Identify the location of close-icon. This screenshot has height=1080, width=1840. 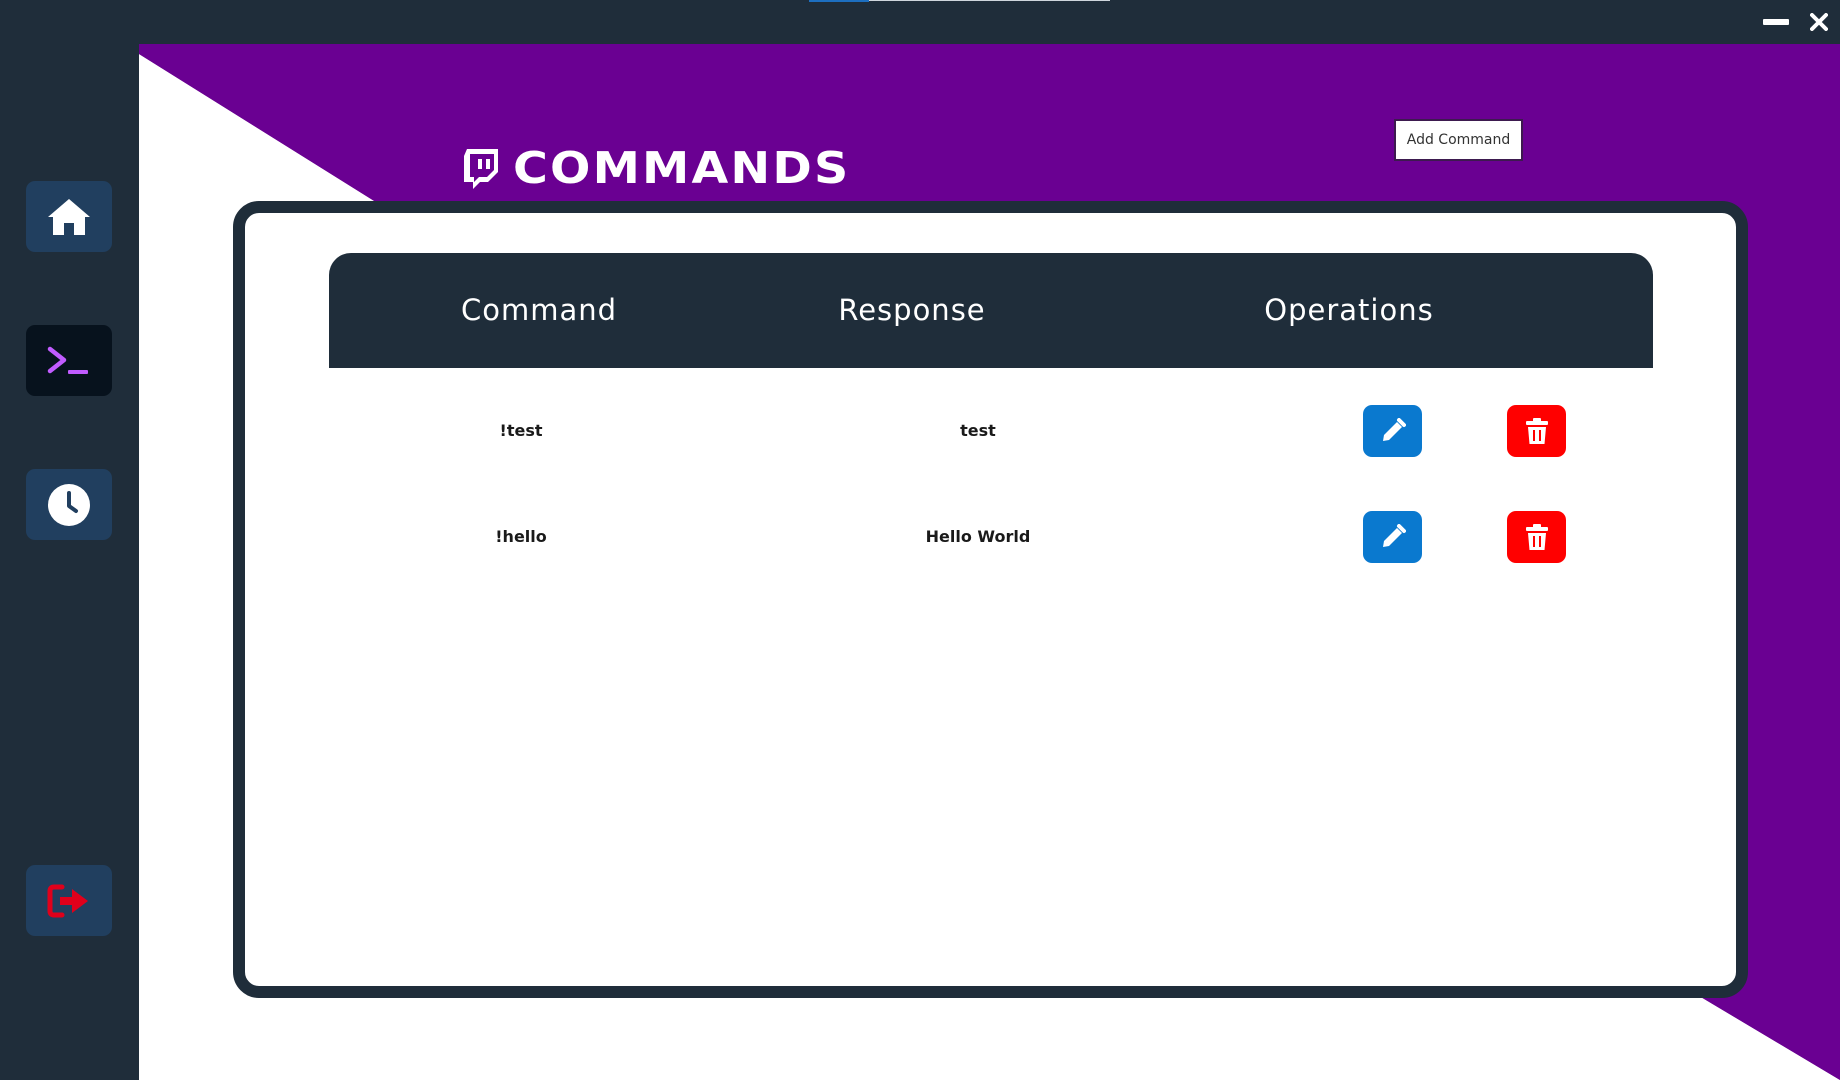
(1819, 22).